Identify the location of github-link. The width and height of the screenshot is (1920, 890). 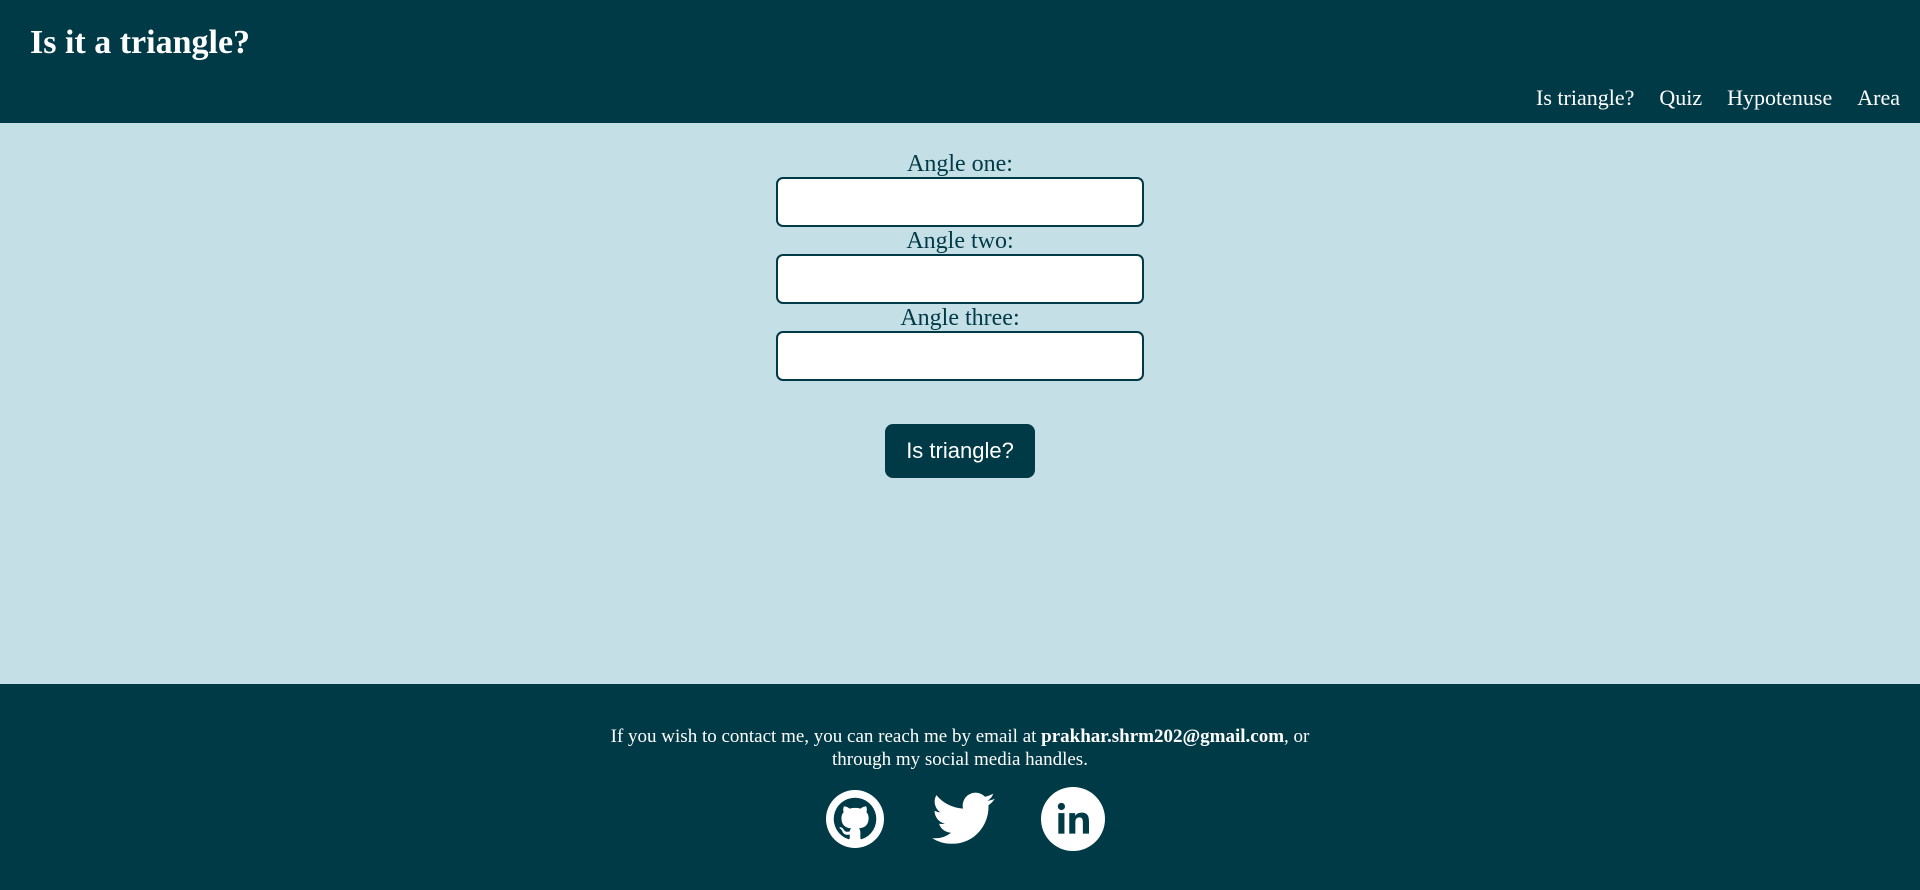
(855, 819).